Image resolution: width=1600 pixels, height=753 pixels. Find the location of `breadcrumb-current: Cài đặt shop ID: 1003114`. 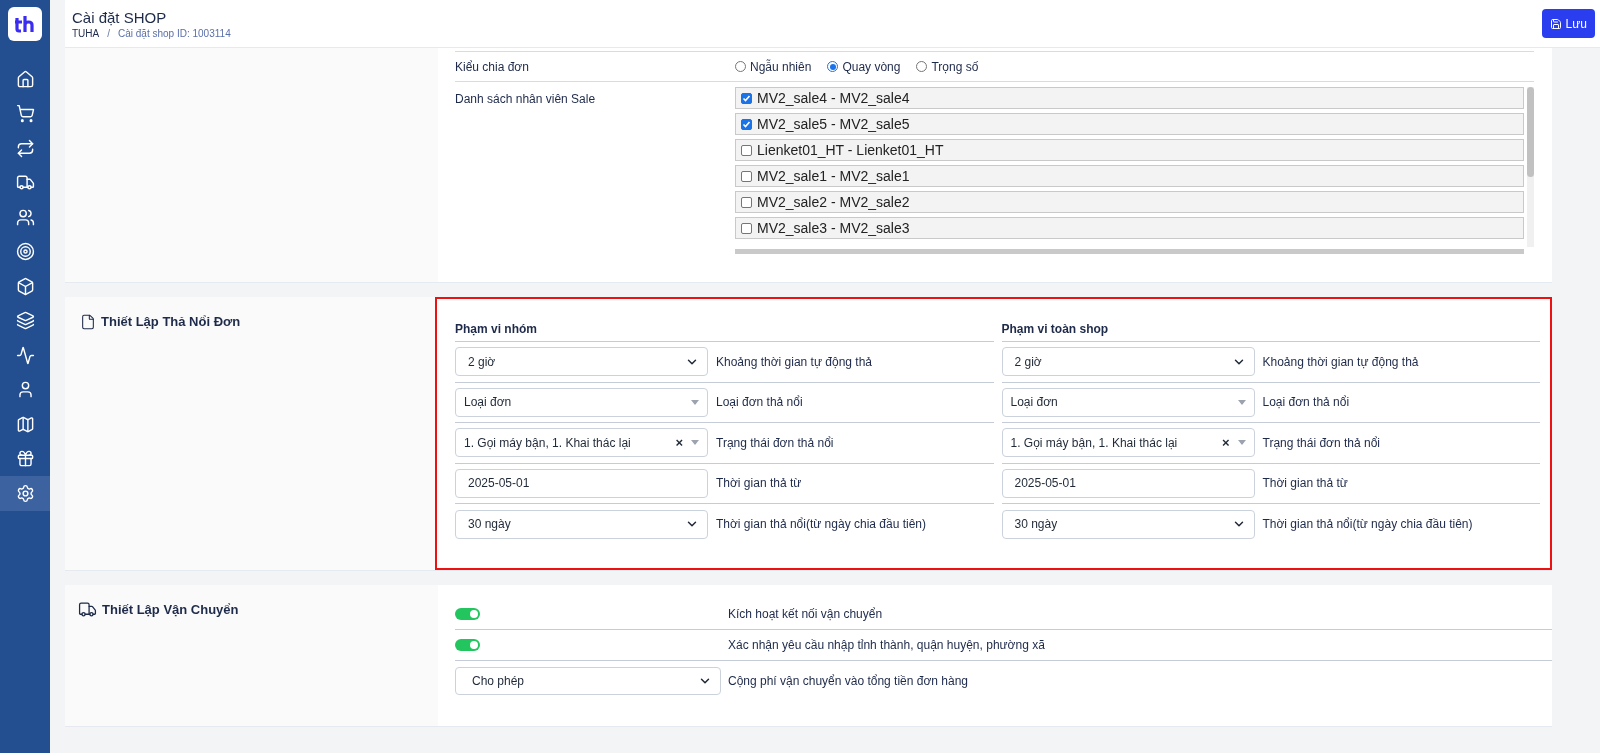

breadcrumb-current: Cài đặt shop ID: 1003114 is located at coordinates (174, 33).